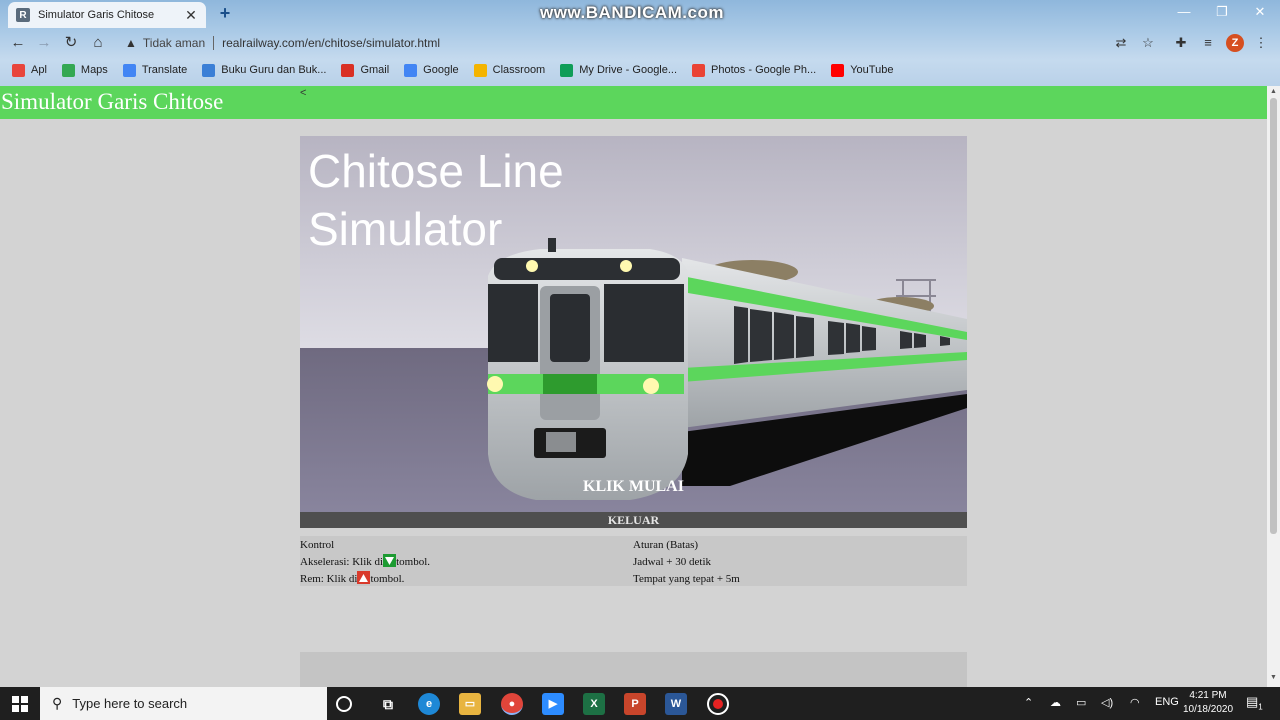 Image resolution: width=1280 pixels, height=720 pixels. What do you see at coordinates (1081, 702) in the screenshot?
I see `battery-icon: ▭` at bounding box center [1081, 702].